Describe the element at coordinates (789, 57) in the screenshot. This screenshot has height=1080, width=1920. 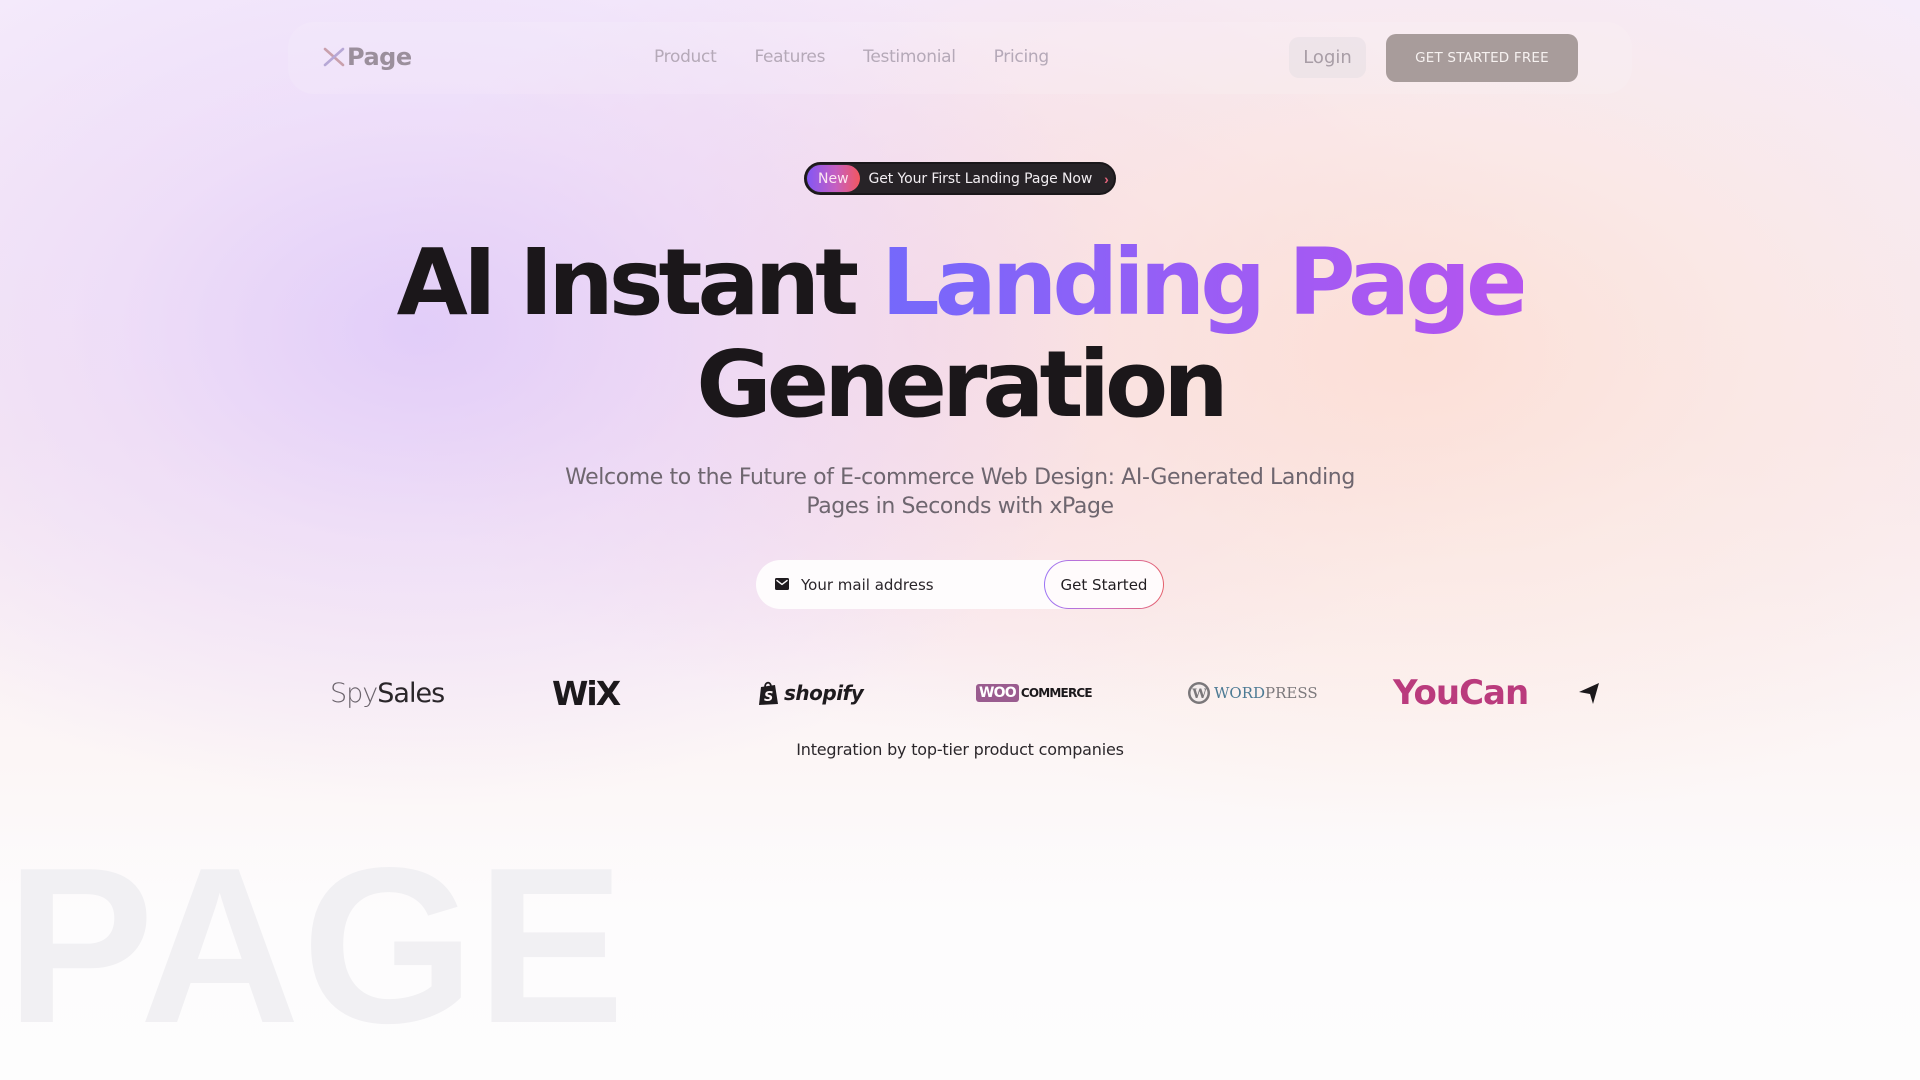
I see `nav-link-features: Features` at that location.